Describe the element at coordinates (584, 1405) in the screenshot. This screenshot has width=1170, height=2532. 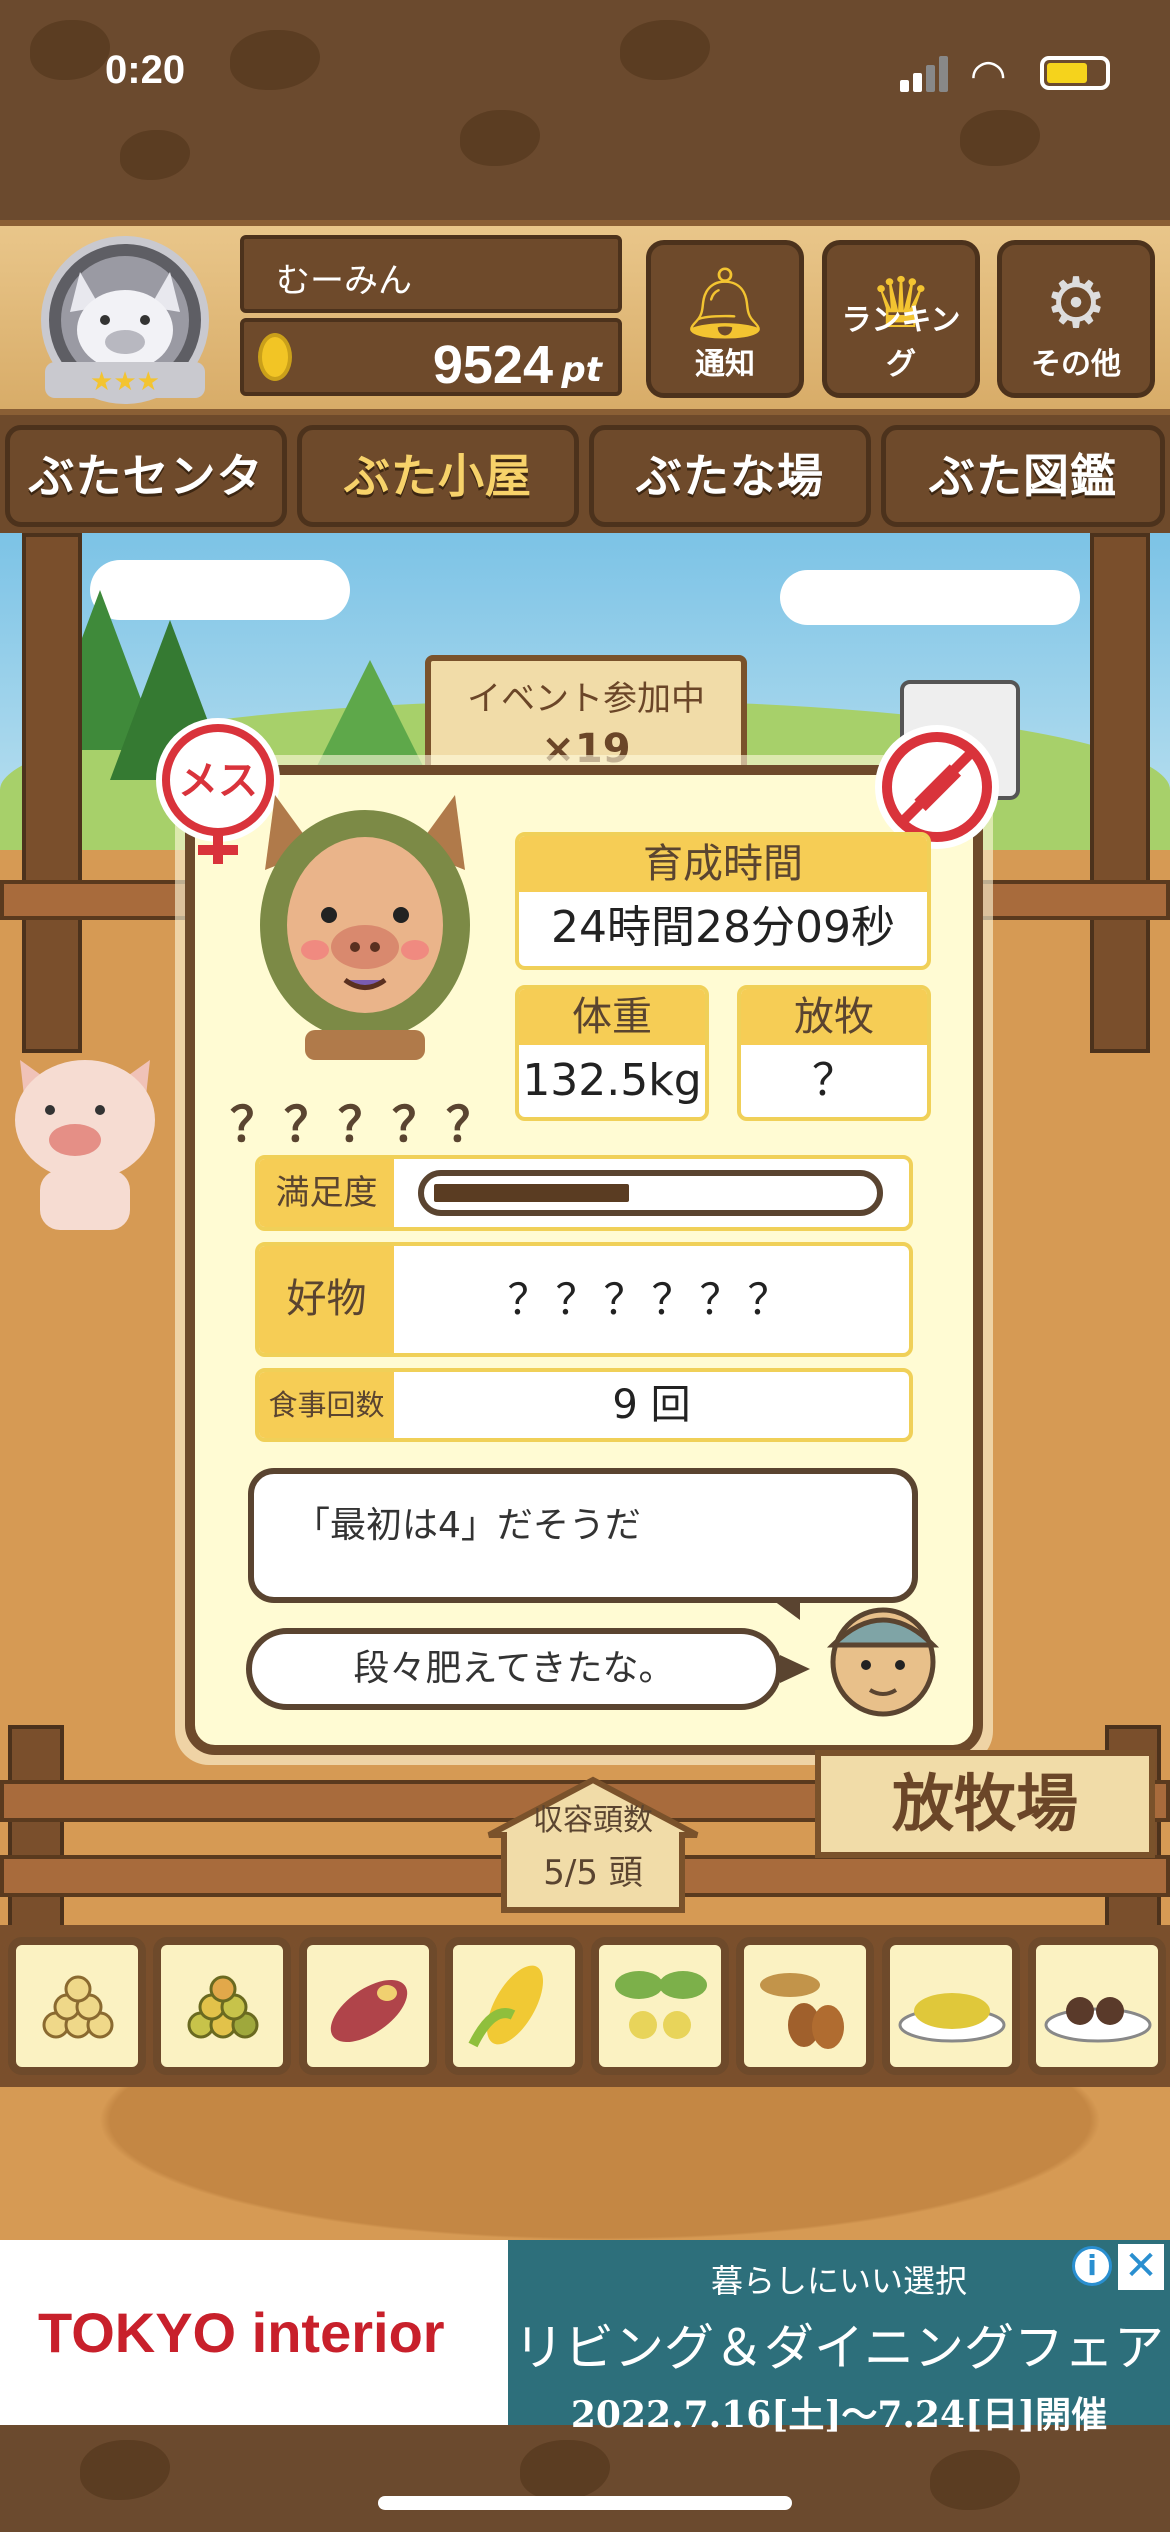
I see `meals-row: 食事回数 9 回` at that location.